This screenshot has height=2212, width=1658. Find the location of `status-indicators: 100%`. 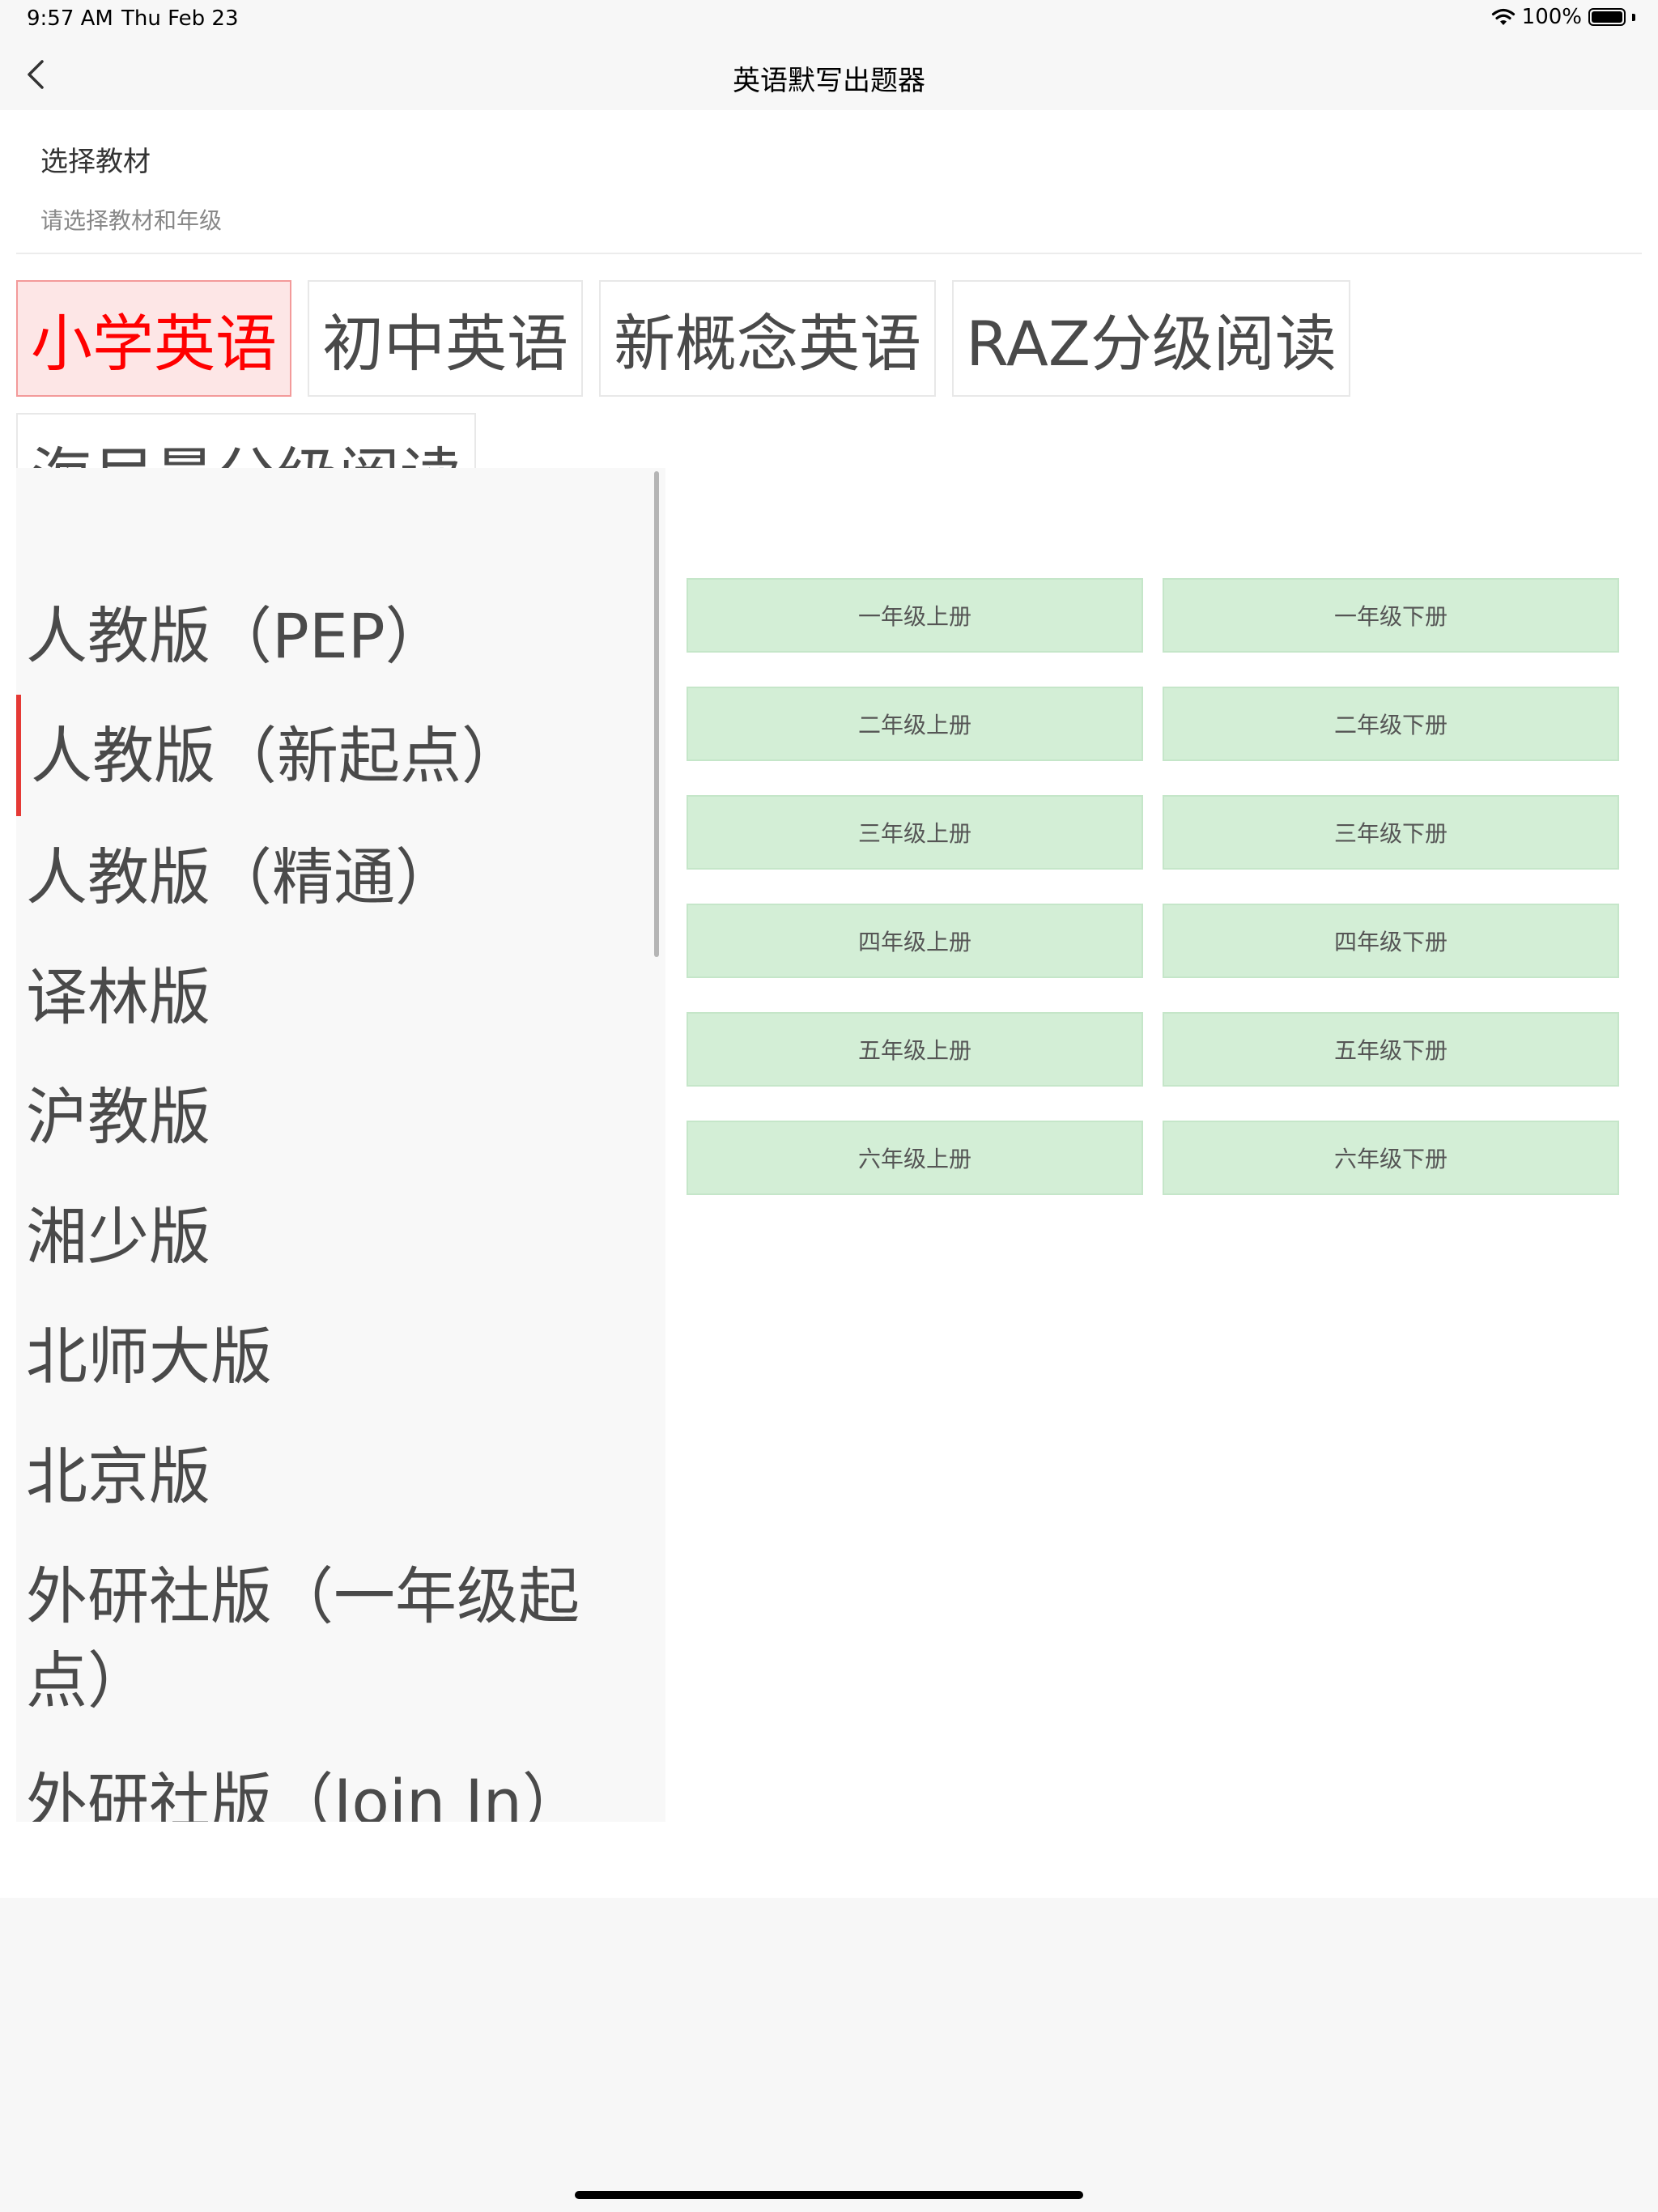

status-indicators: 100% is located at coordinates (1563, 17).